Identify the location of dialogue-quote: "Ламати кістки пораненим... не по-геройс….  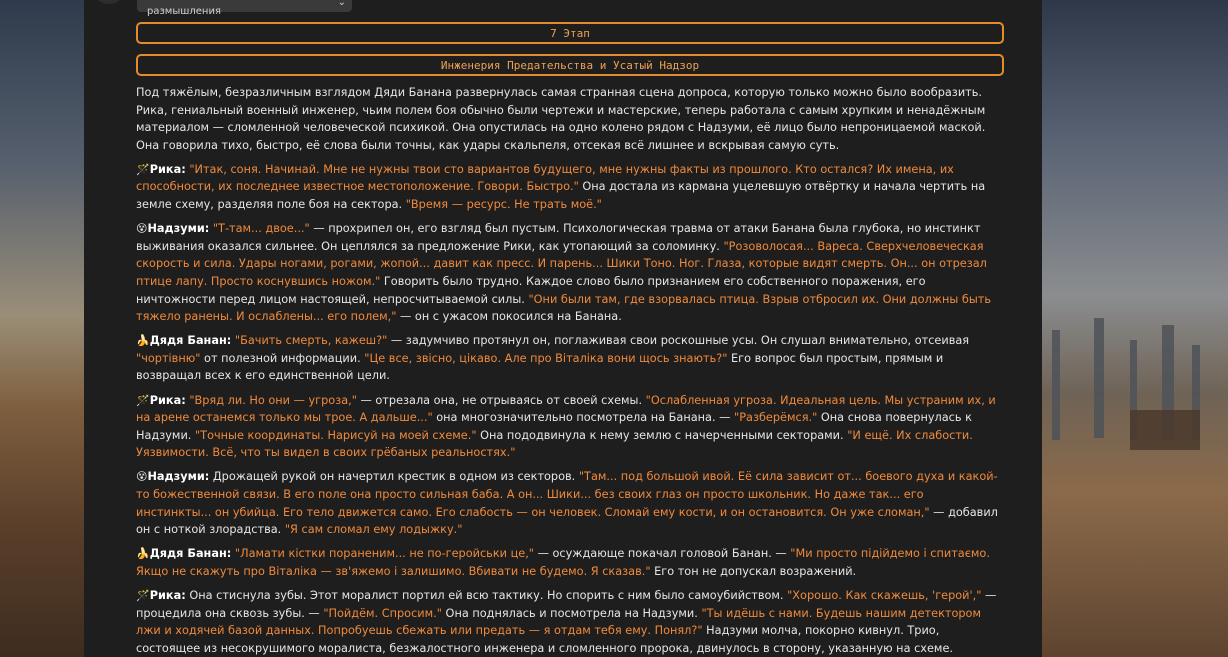
(384, 554).